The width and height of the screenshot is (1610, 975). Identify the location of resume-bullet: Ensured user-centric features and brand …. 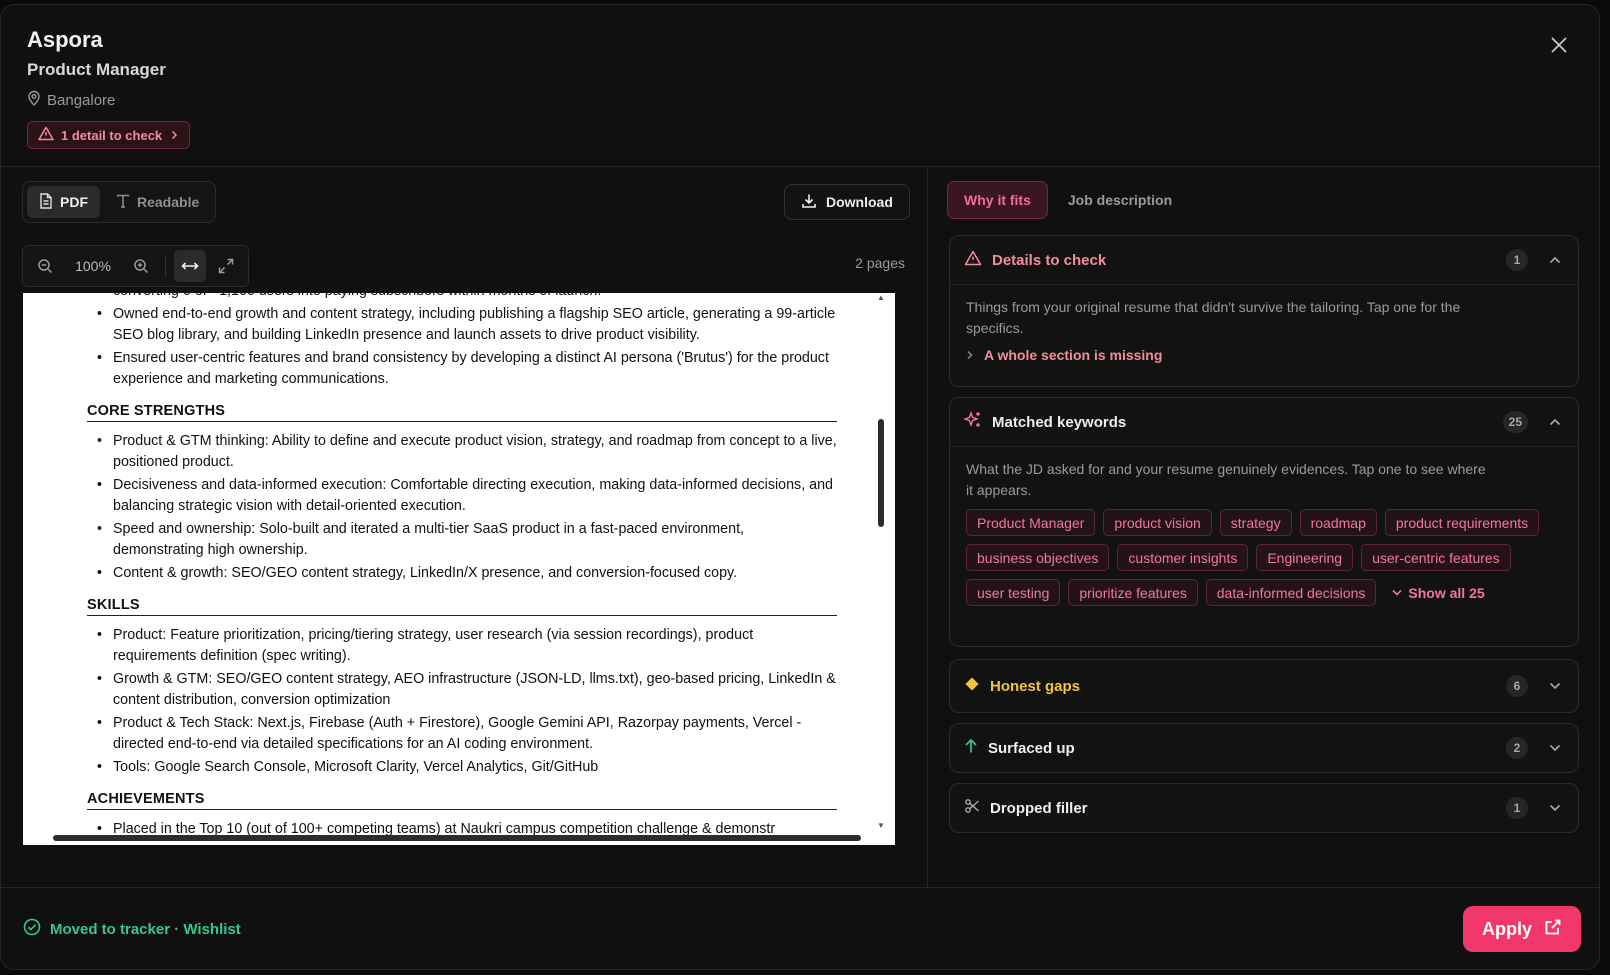
(462, 369).